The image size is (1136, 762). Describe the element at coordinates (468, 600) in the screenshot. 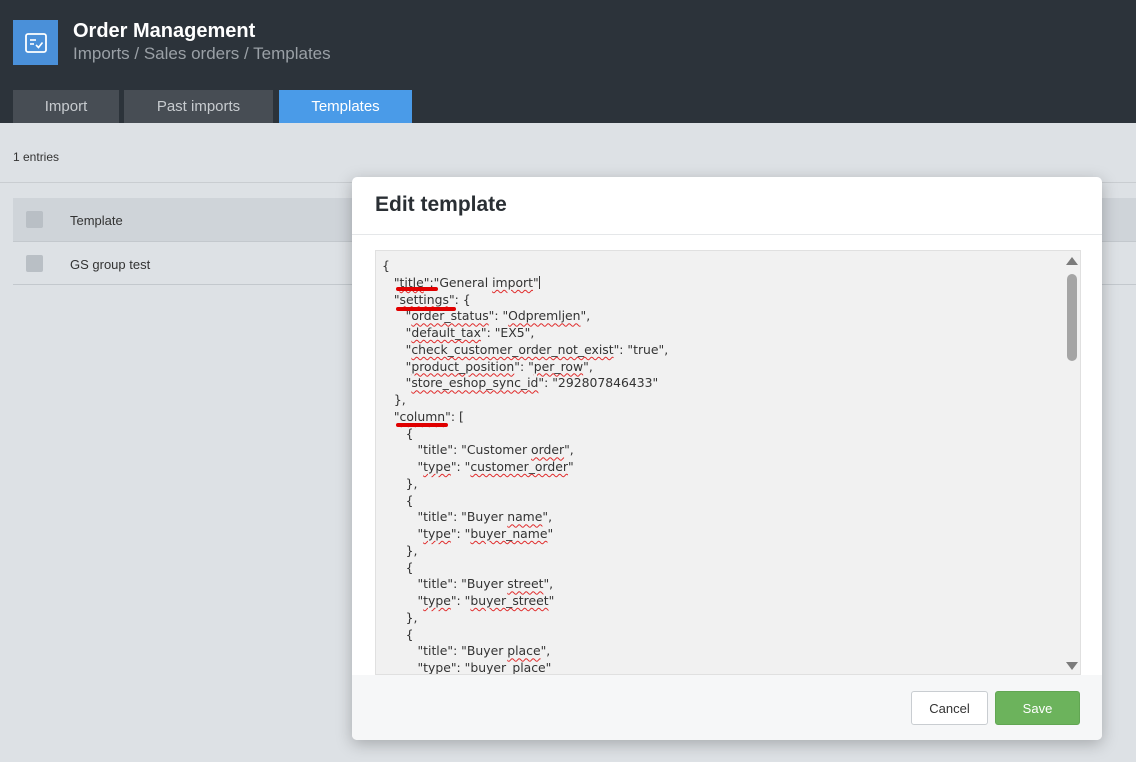

I see `code-line: "type": "buyer_street"` at that location.